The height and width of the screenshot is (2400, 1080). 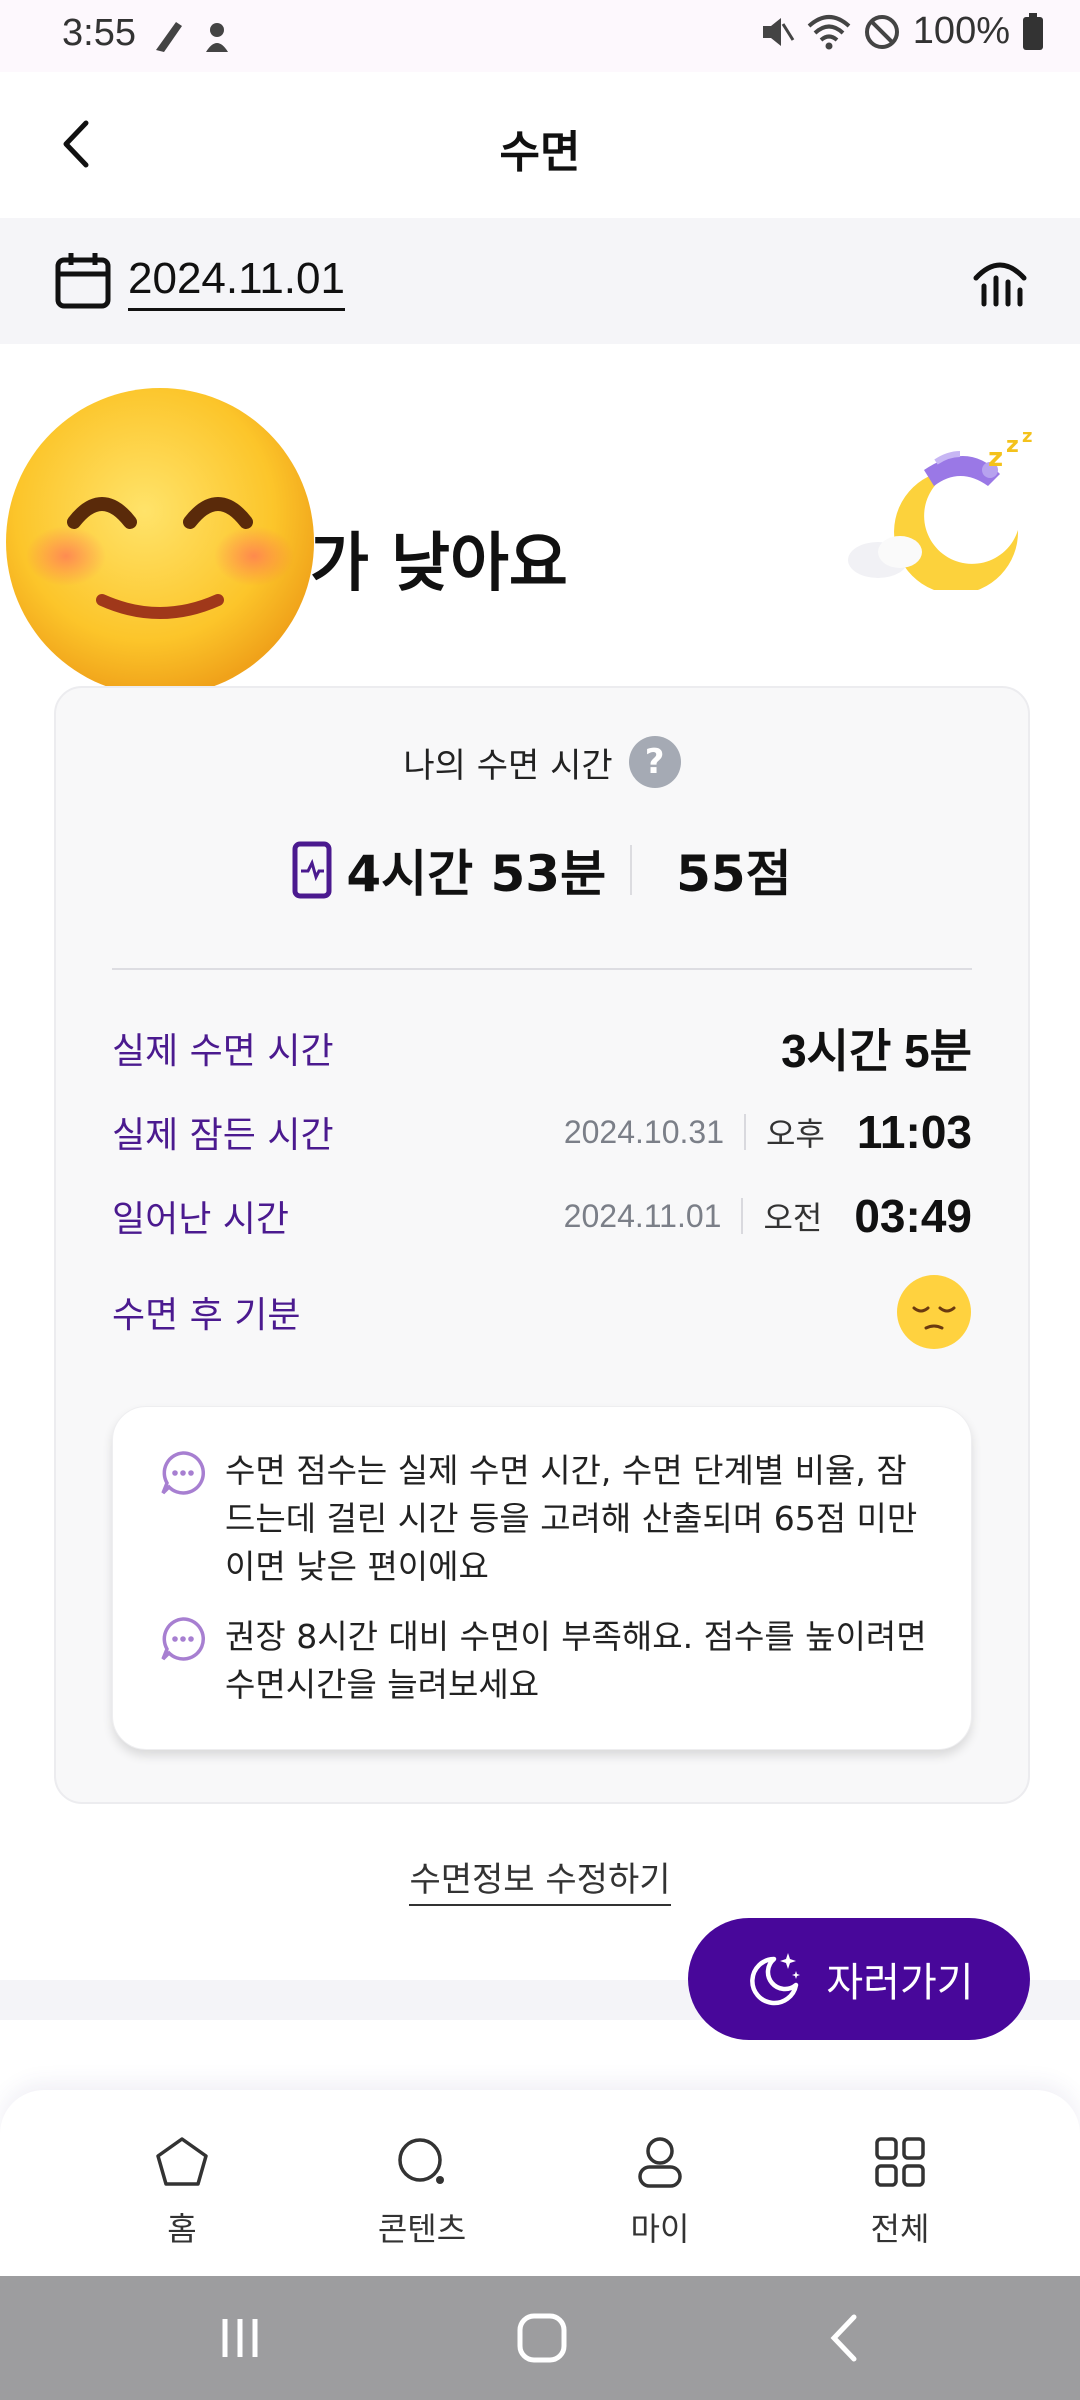 I want to click on edit-sleep-info-link: 수면정보 수정하기, so click(x=540, y=1883).